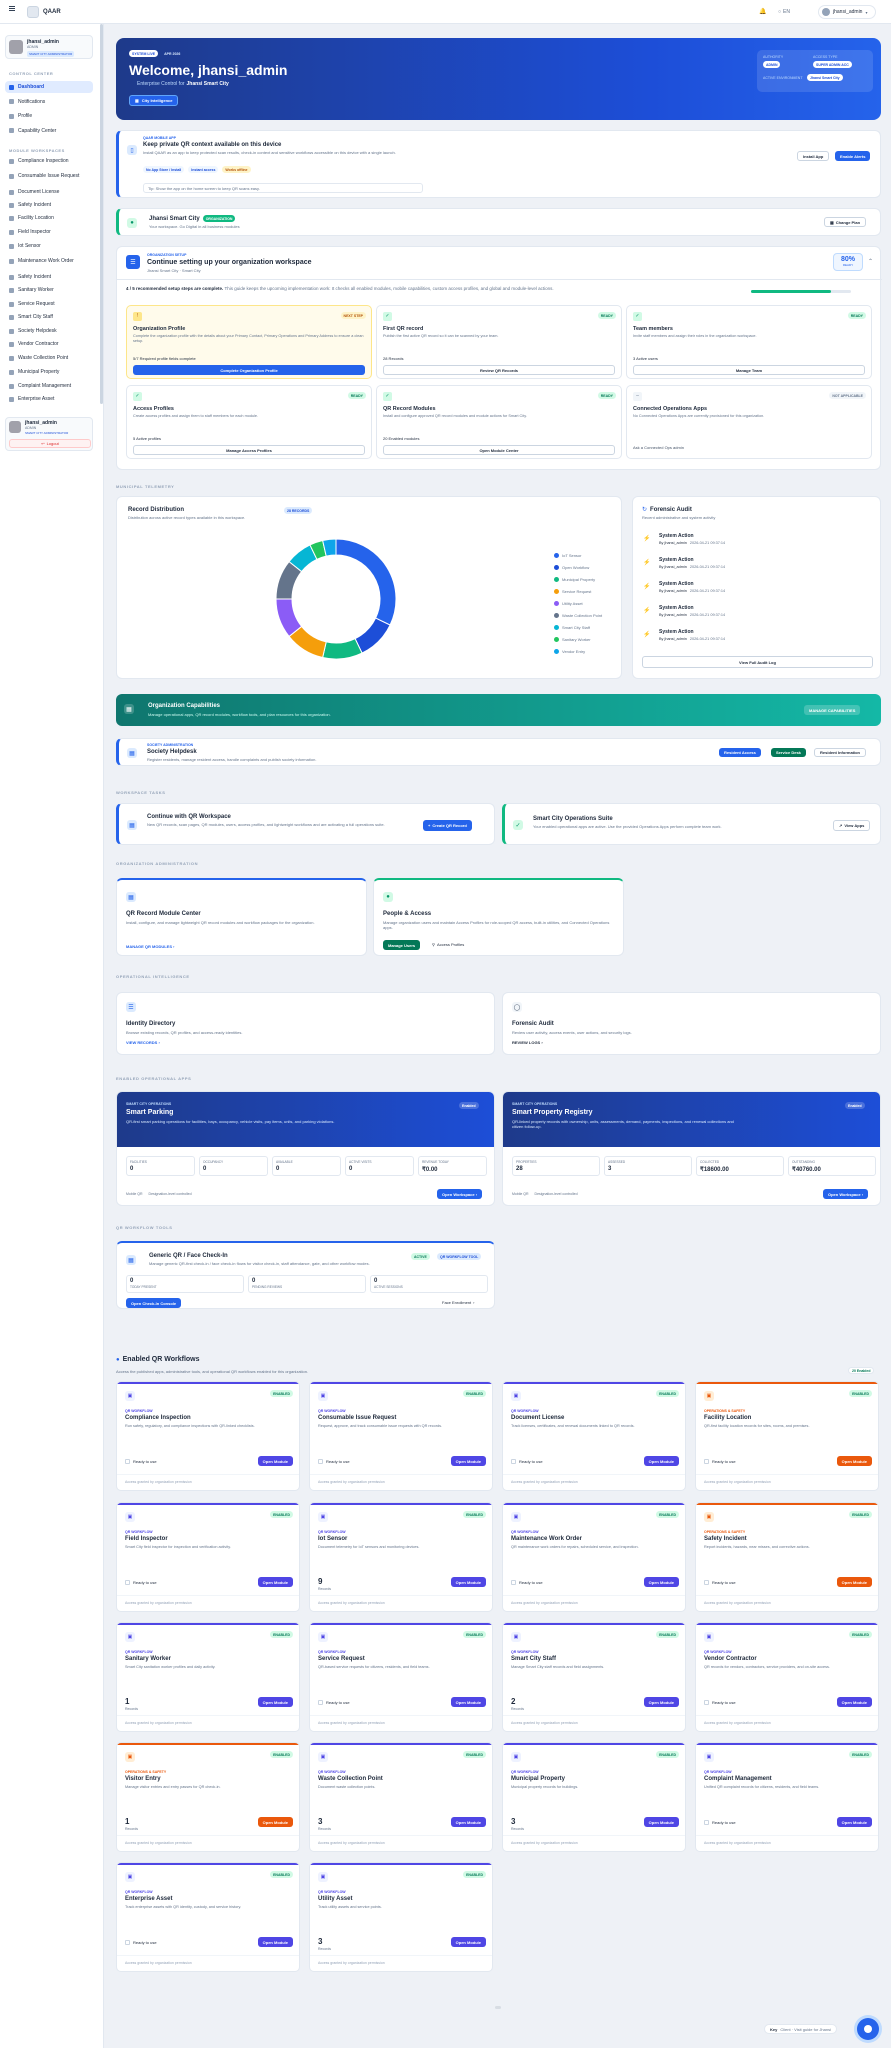 This screenshot has height=2048, width=891. Describe the element at coordinates (49, 290) in the screenshot. I see `sidebar-item-sanitary-worker: Sanitary Worker` at that location.